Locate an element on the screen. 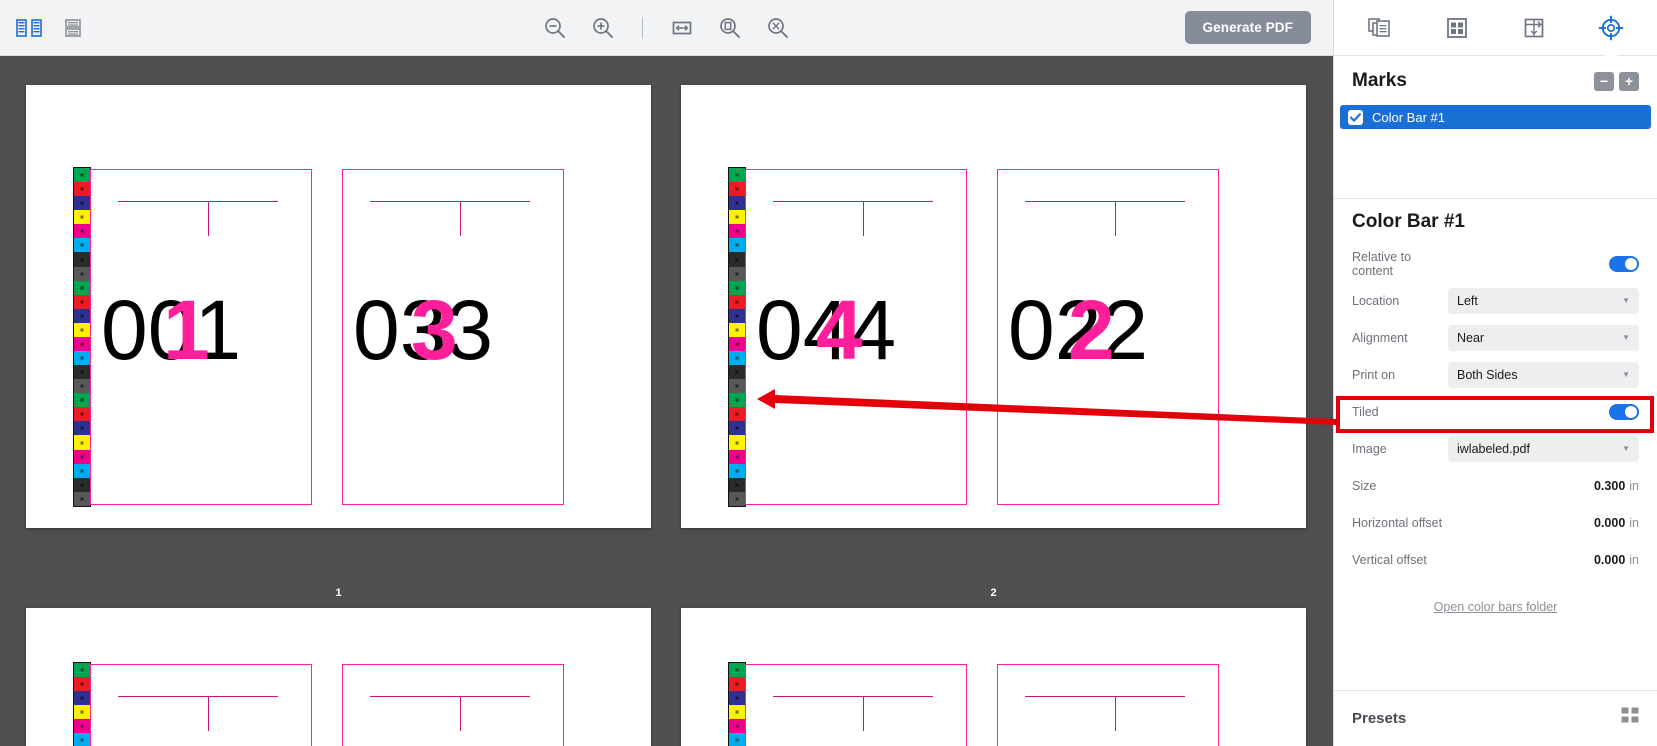 Image resolution: width=1657 pixels, height=746 pixels. property-row-vertical-offset: Vertical offset 0.000 in is located at coordinates (1495, 559).